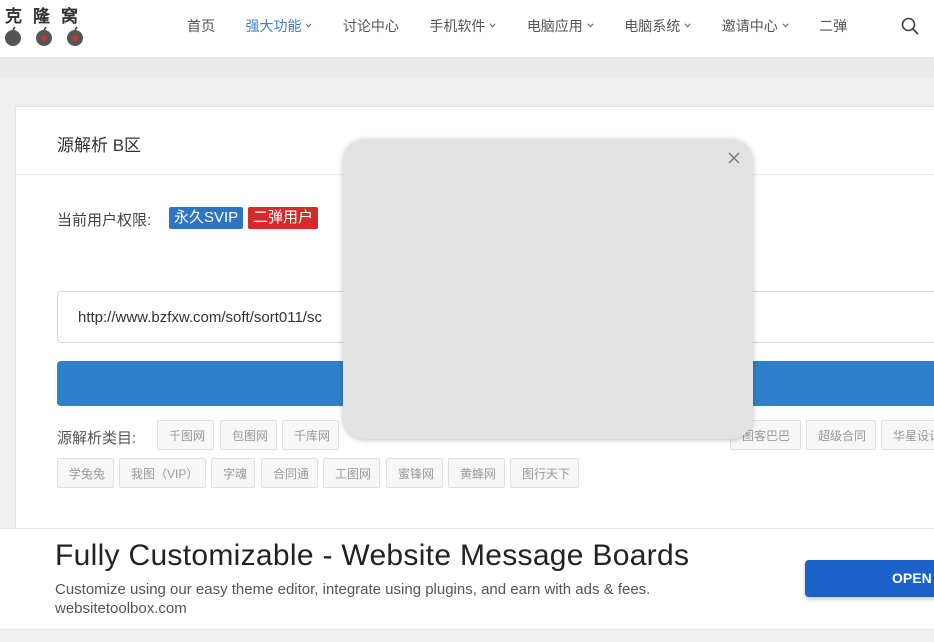 The image size is (934, 642). Describe the element at coordinates (734, 158) in the screenshot. I see `close-icon` at that location.